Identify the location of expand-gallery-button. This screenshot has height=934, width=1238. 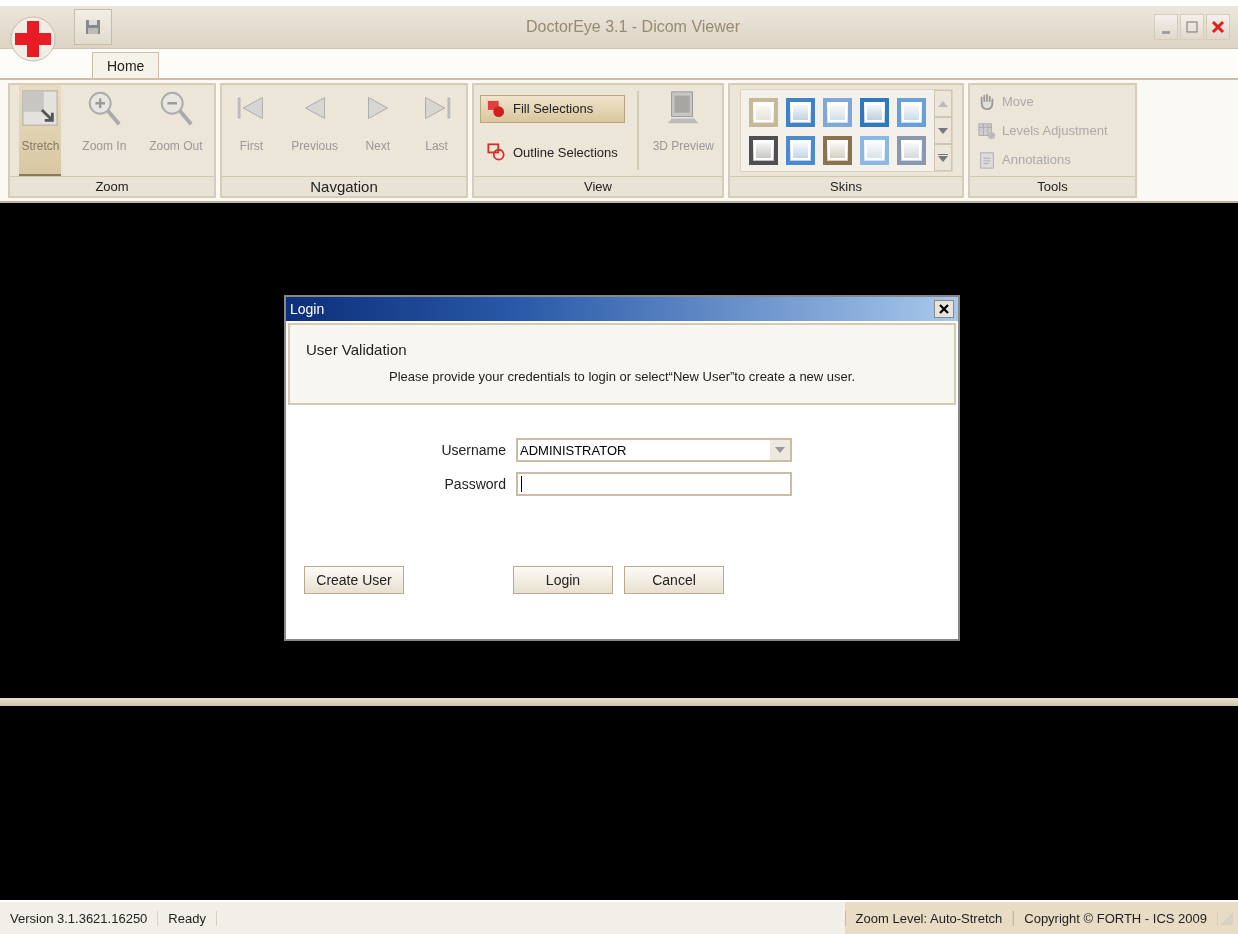
(942, 157).